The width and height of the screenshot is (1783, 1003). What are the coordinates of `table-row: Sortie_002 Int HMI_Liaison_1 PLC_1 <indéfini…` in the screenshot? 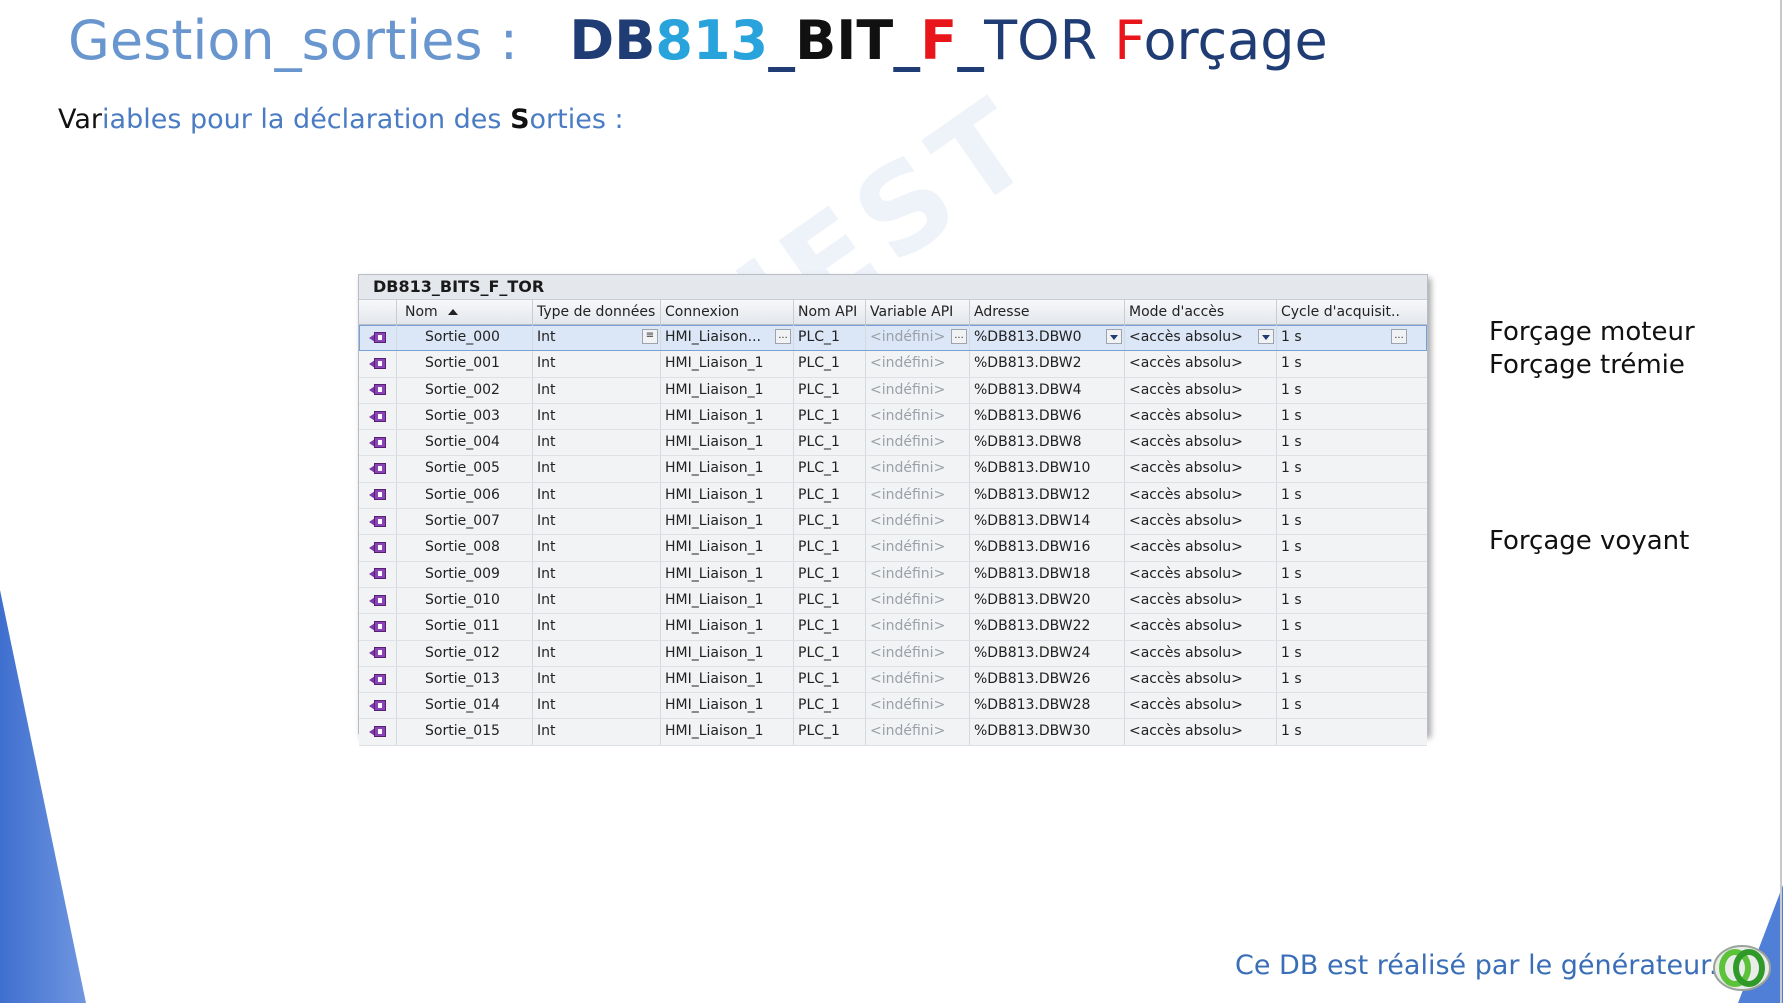 It's located at (893, 390).